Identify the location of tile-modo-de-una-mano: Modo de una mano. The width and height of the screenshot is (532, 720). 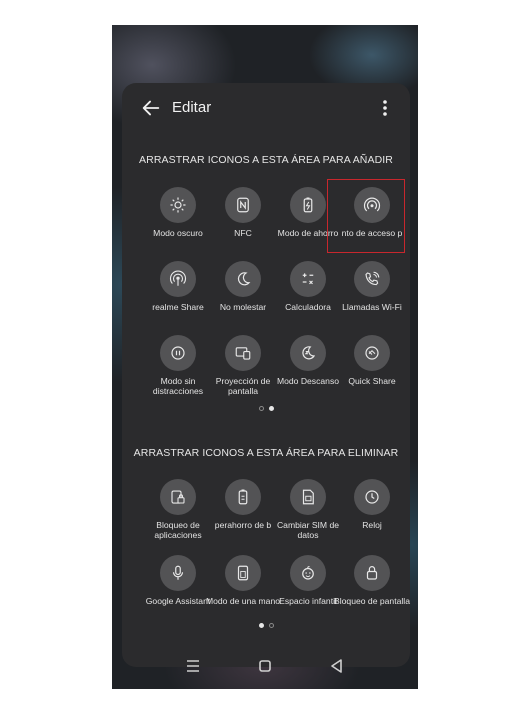
(243, 588).